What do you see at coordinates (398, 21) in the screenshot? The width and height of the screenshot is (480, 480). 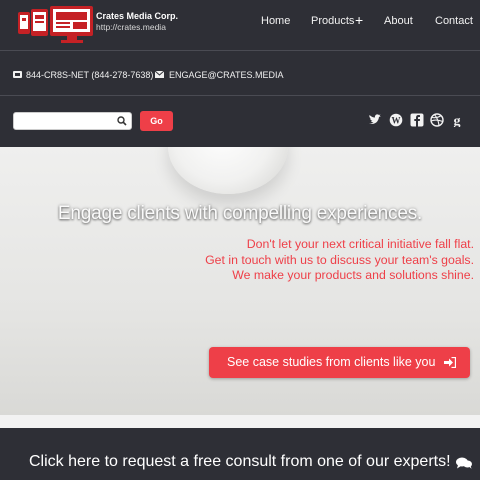 I see `nav-about: About` at bounding box center [398, 21].